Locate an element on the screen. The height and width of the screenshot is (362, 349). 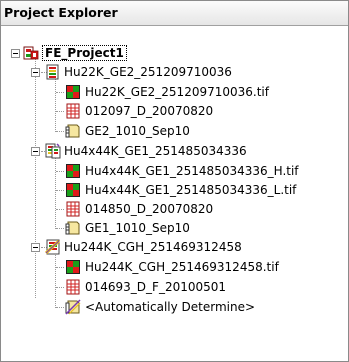
tree-item-label: Hu4x44K_GE1_251485034336 is located at coordinates (155, 151).